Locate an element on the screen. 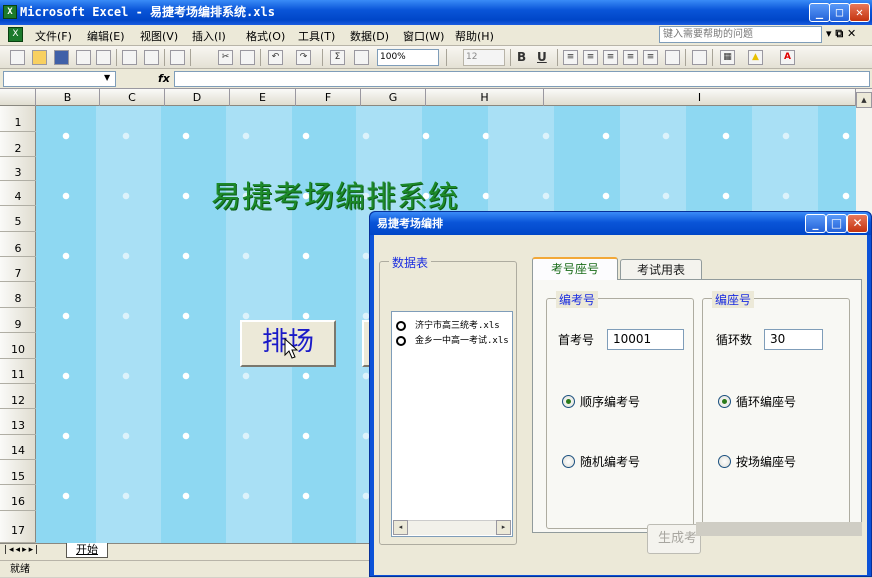 The image size is (872, 578). row-header: 17 is located at coordinates (18, 527).